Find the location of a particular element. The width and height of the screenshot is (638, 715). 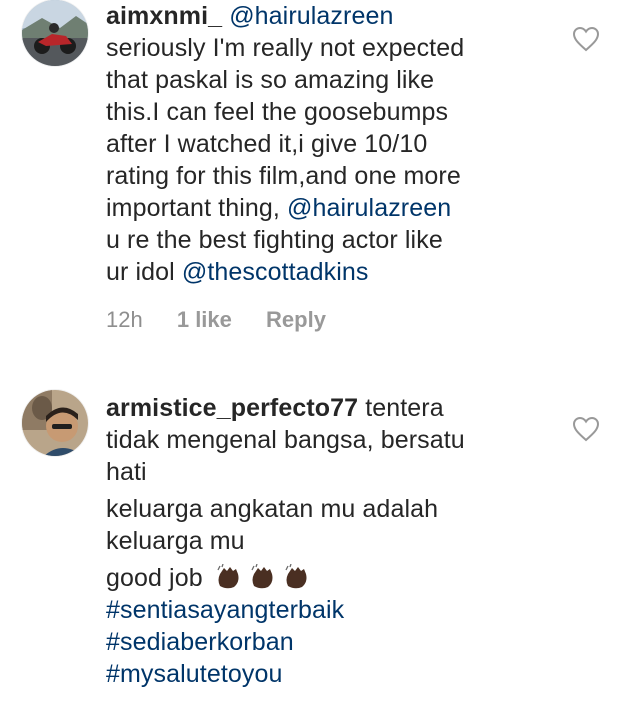

hashtag-link: #mysalutetoyou is located at coordinates (194, 674).